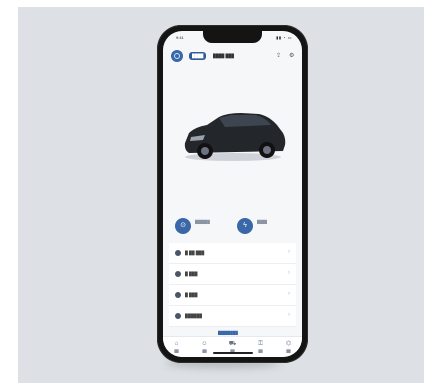 This screenshot has width=439, height=387. I want to click on profile-icon: ☺, so click(204, 344).